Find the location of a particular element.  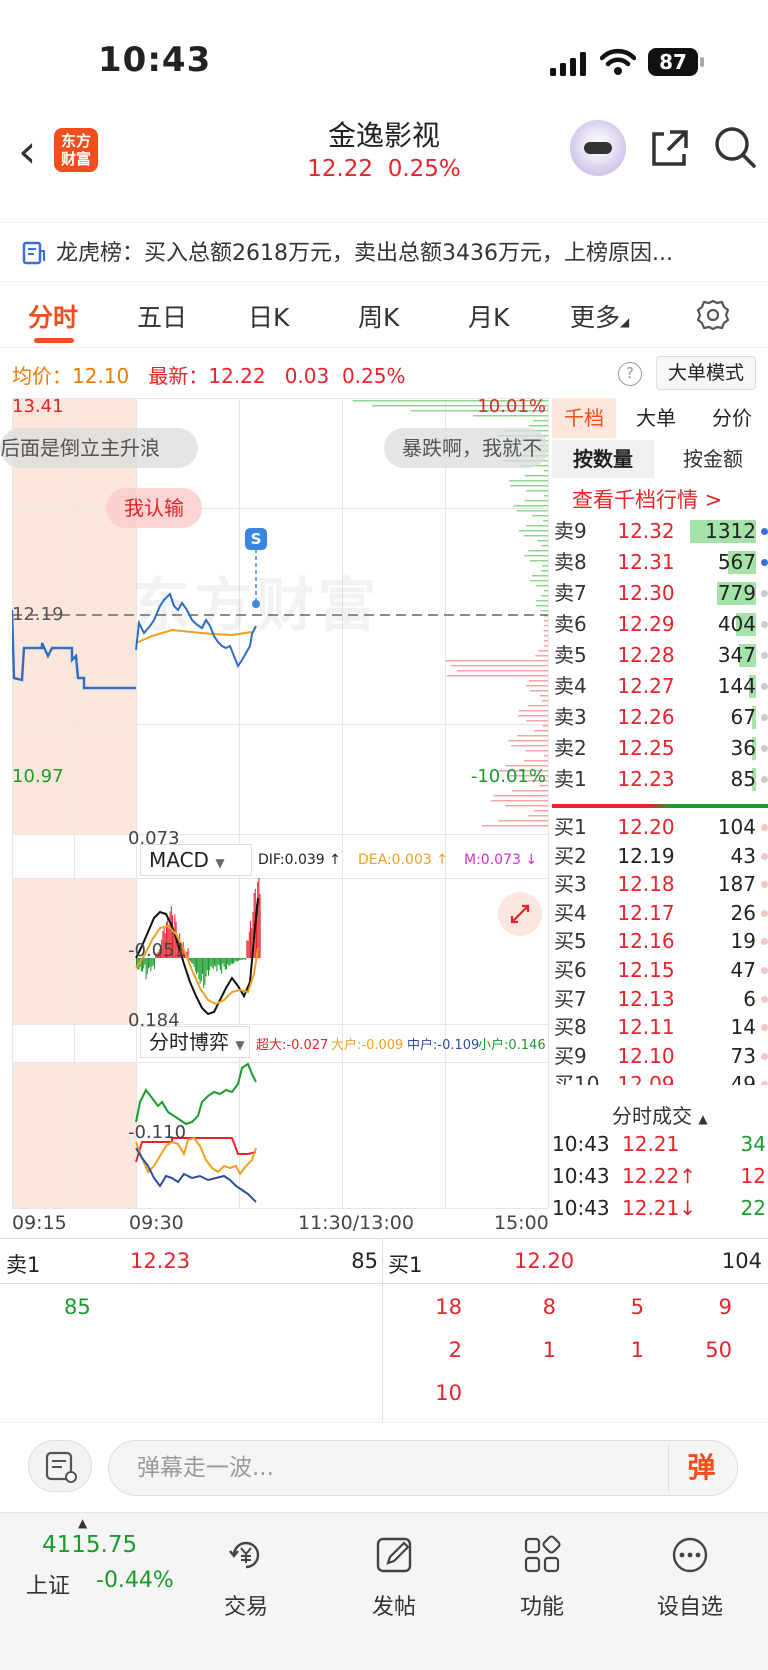

game-bottom-label: -0.110 is located at coordinates (157, 1132).